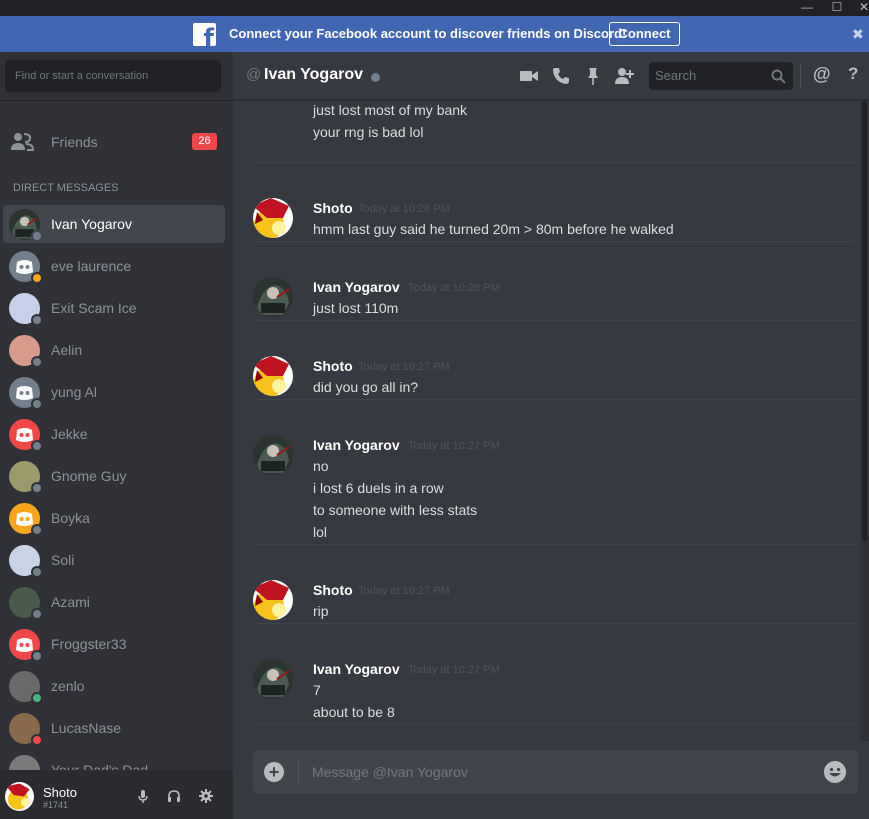  Describe the element at coordinates (561, 76) in the screenshot. I see `voice-call-icon` at that location.